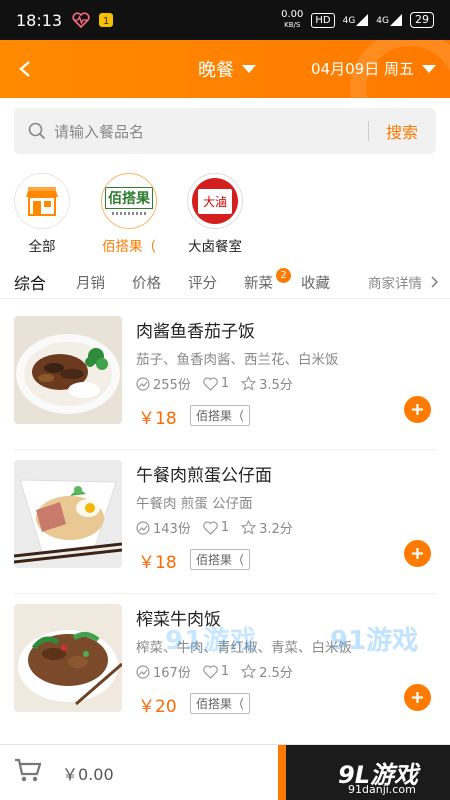  I want to click on search-icon, so click(37, 131).